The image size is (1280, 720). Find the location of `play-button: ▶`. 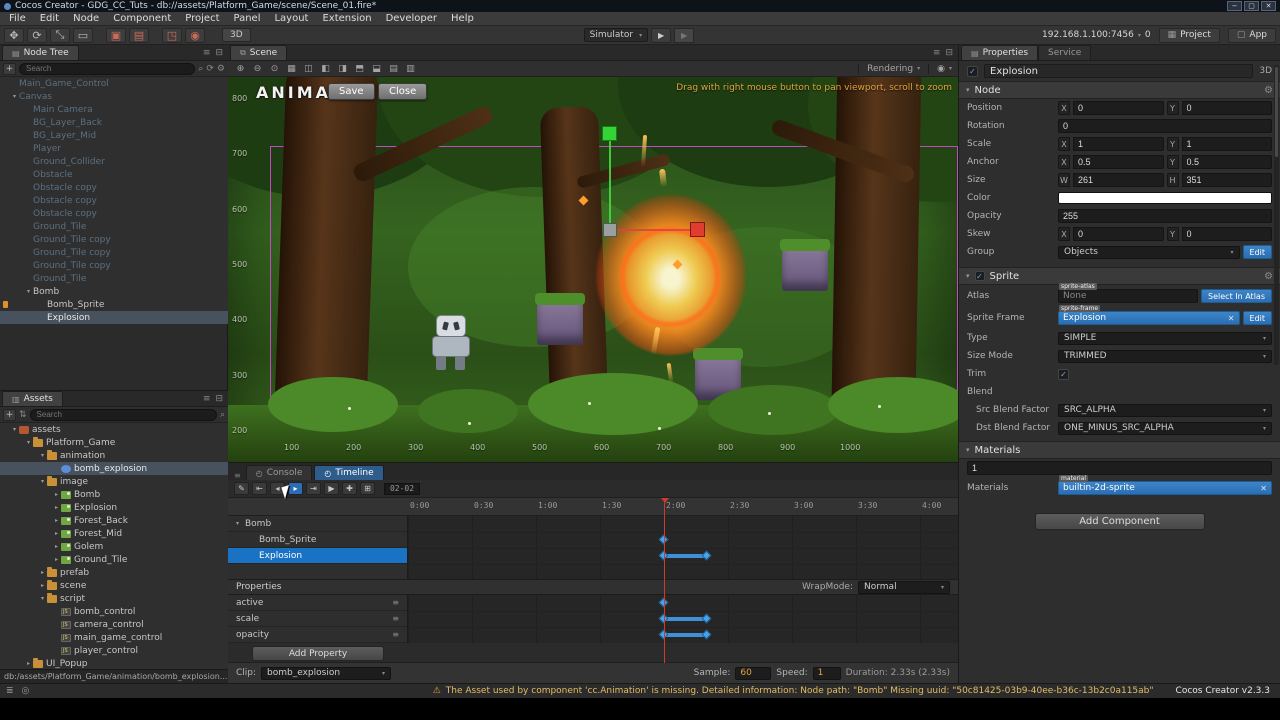

play-button: ▶ is located at coordinates (661, 35).